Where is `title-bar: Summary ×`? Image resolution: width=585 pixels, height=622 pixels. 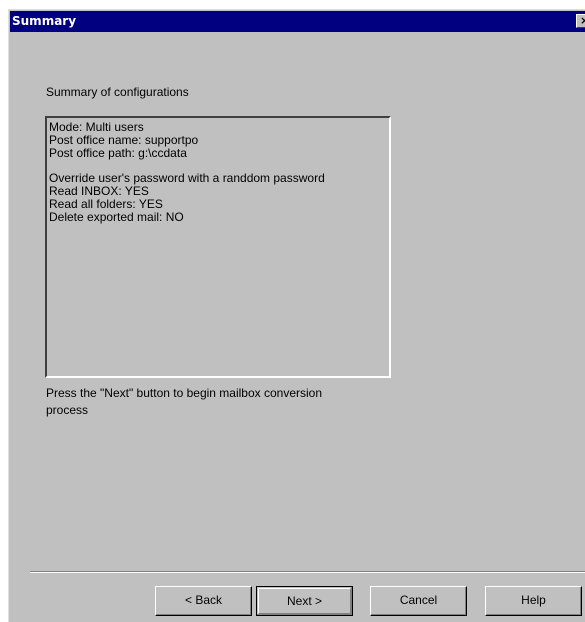 title-bar: Summary × is located at coordinates (297, 21).